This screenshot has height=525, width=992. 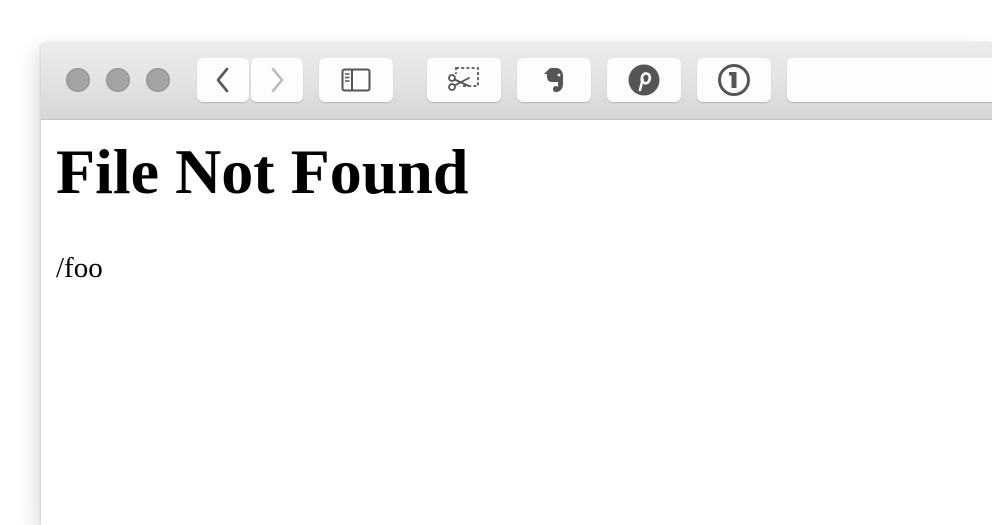 I want to click on evernote-extension-button, so click(x=554, y=80).